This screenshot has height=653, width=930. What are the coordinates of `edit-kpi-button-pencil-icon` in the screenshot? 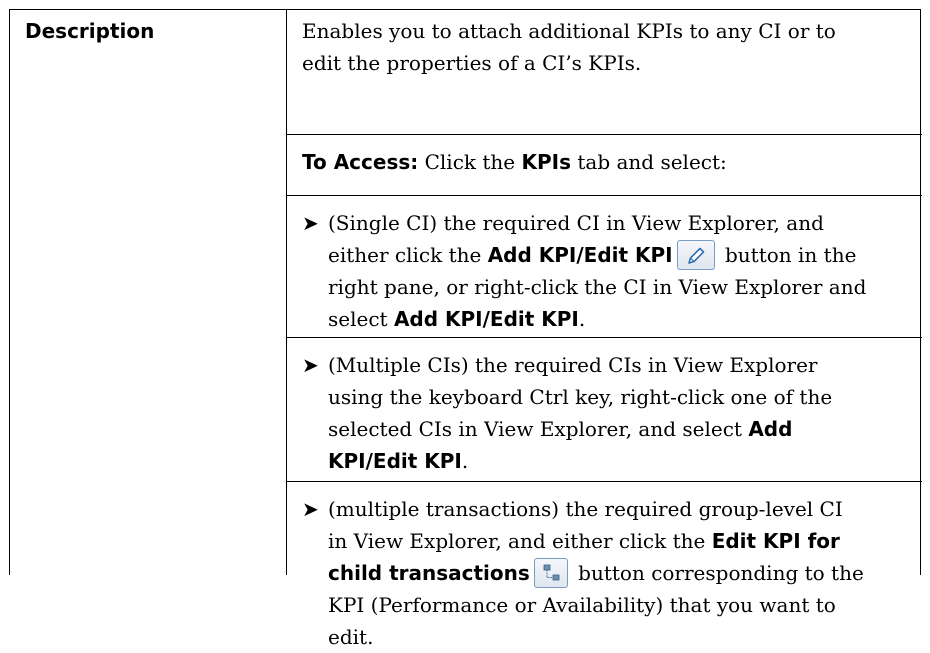 It's located at (695, 254).